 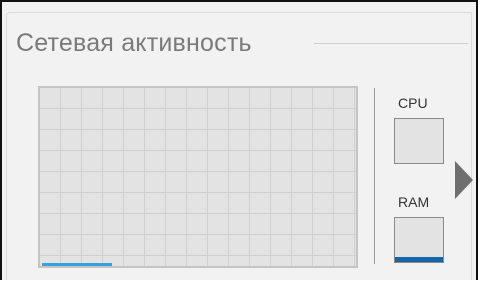 I want to click on cpu-meter, so click(x=419, y=141).